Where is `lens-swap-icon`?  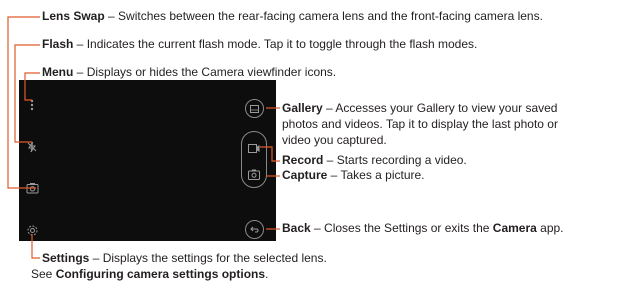
lens-swap-icon is located at coordinates (32, 188).